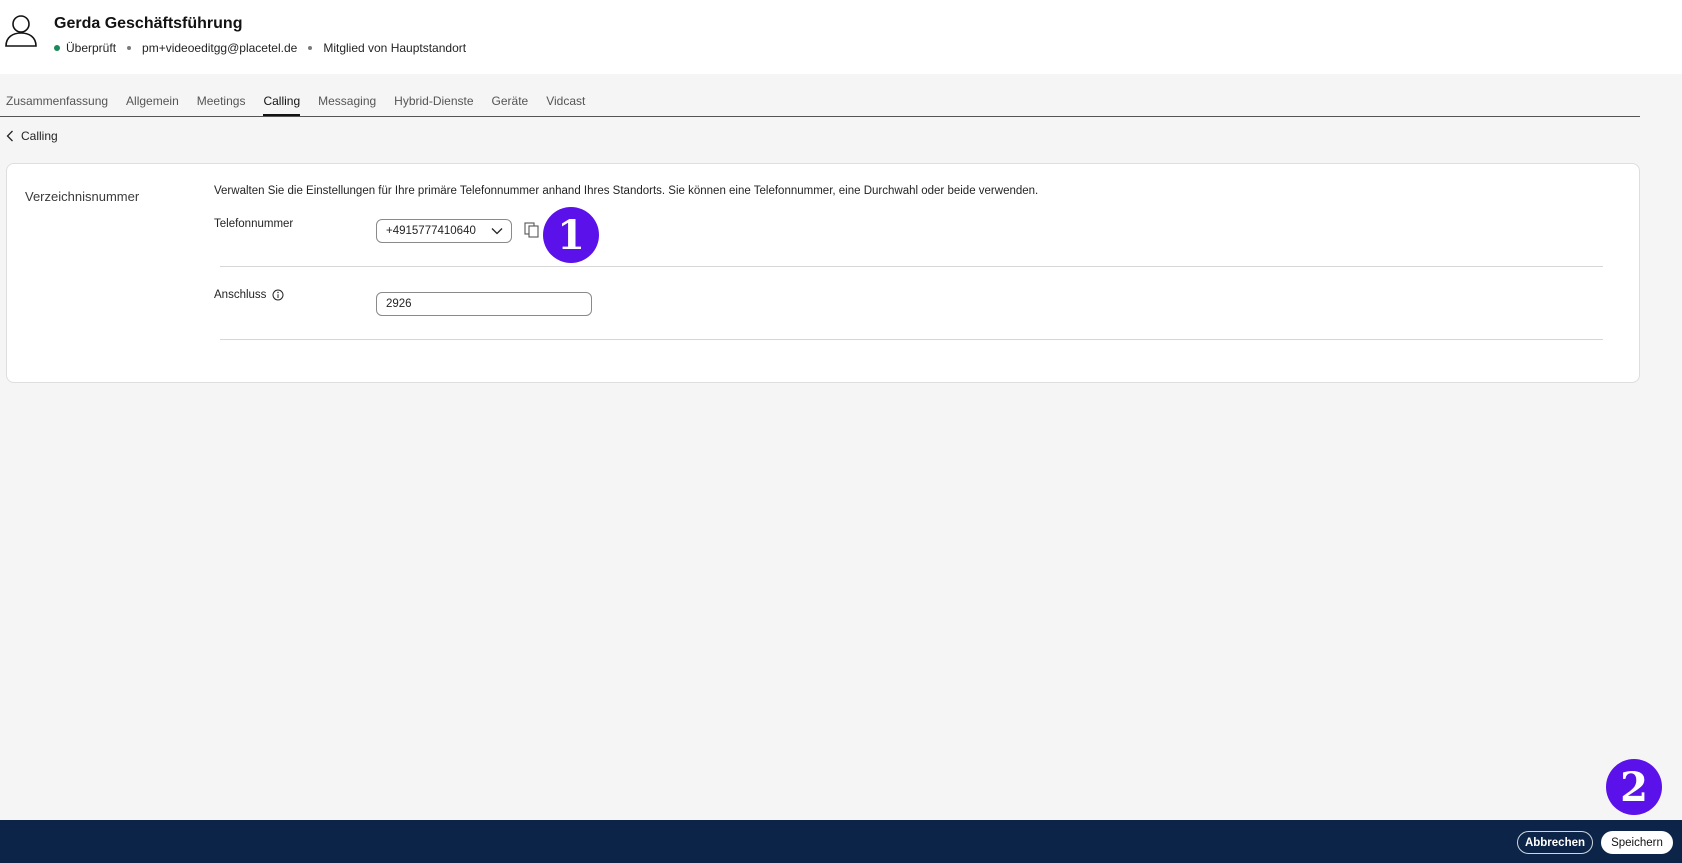 This screenshot has width=1682, height=863. What do you see at coordinates (841, 841) in the screenshot?
I see `action-footer: Abbrechen Speichern` at bounding box center [841, 841].